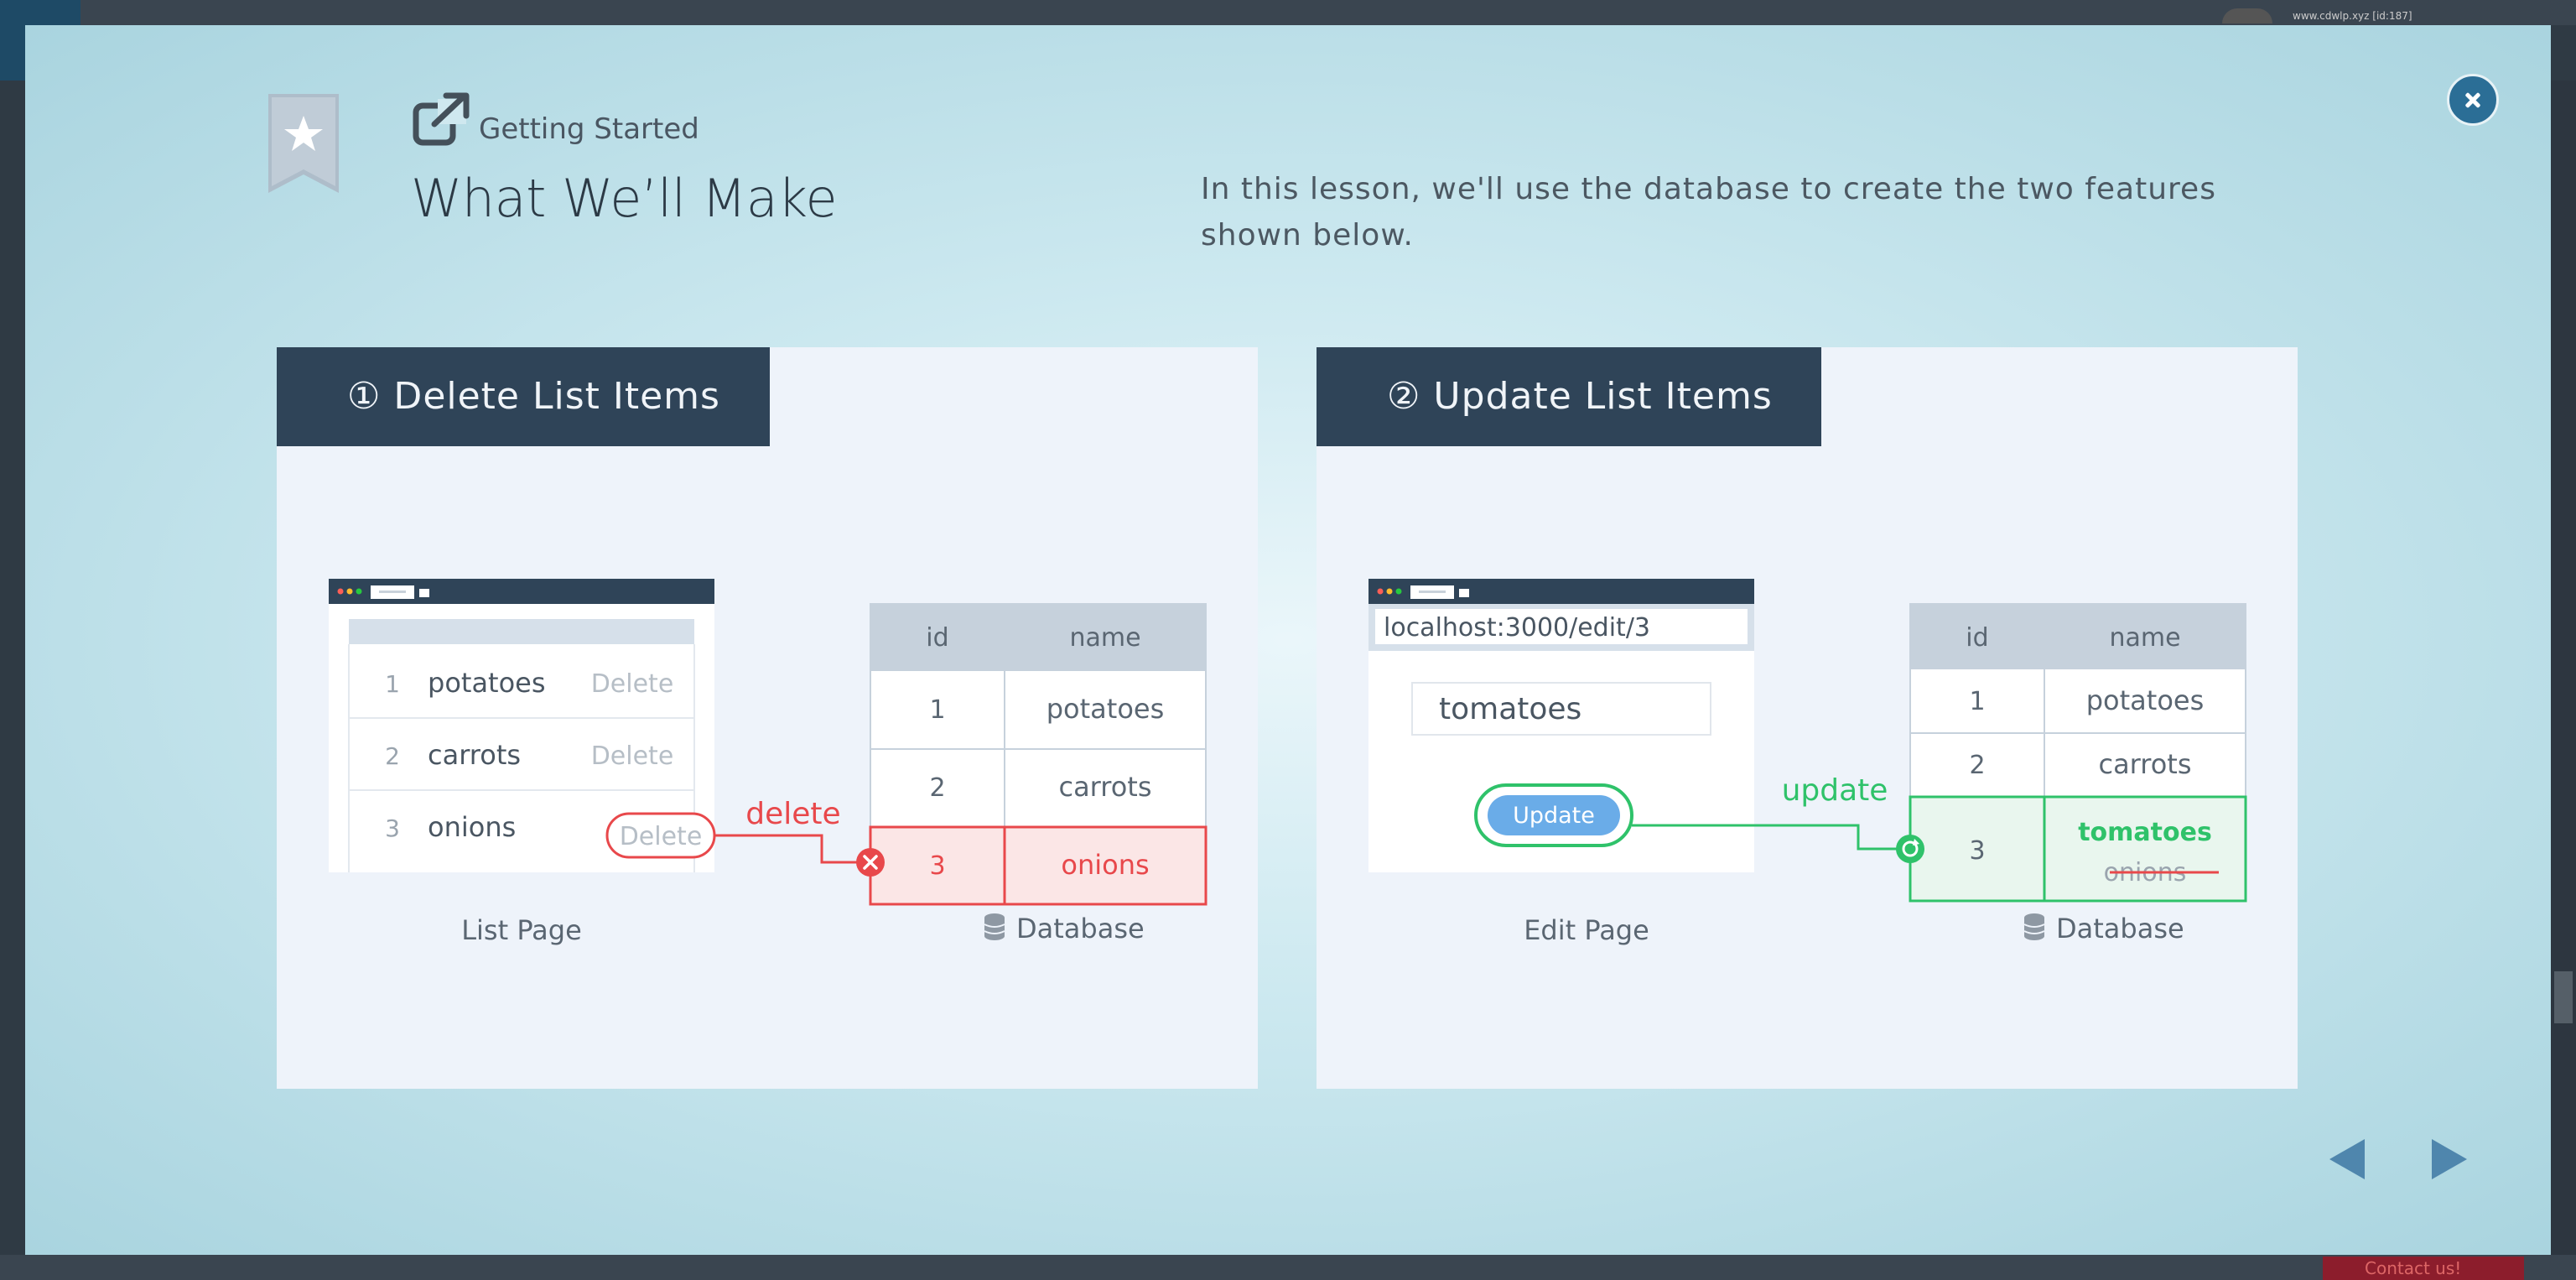 This screenshot has height=1280, width=2576. Describe the element at coordinates (521, 930) in the screenshot. I see `list-page-caption: List Page` at that location.